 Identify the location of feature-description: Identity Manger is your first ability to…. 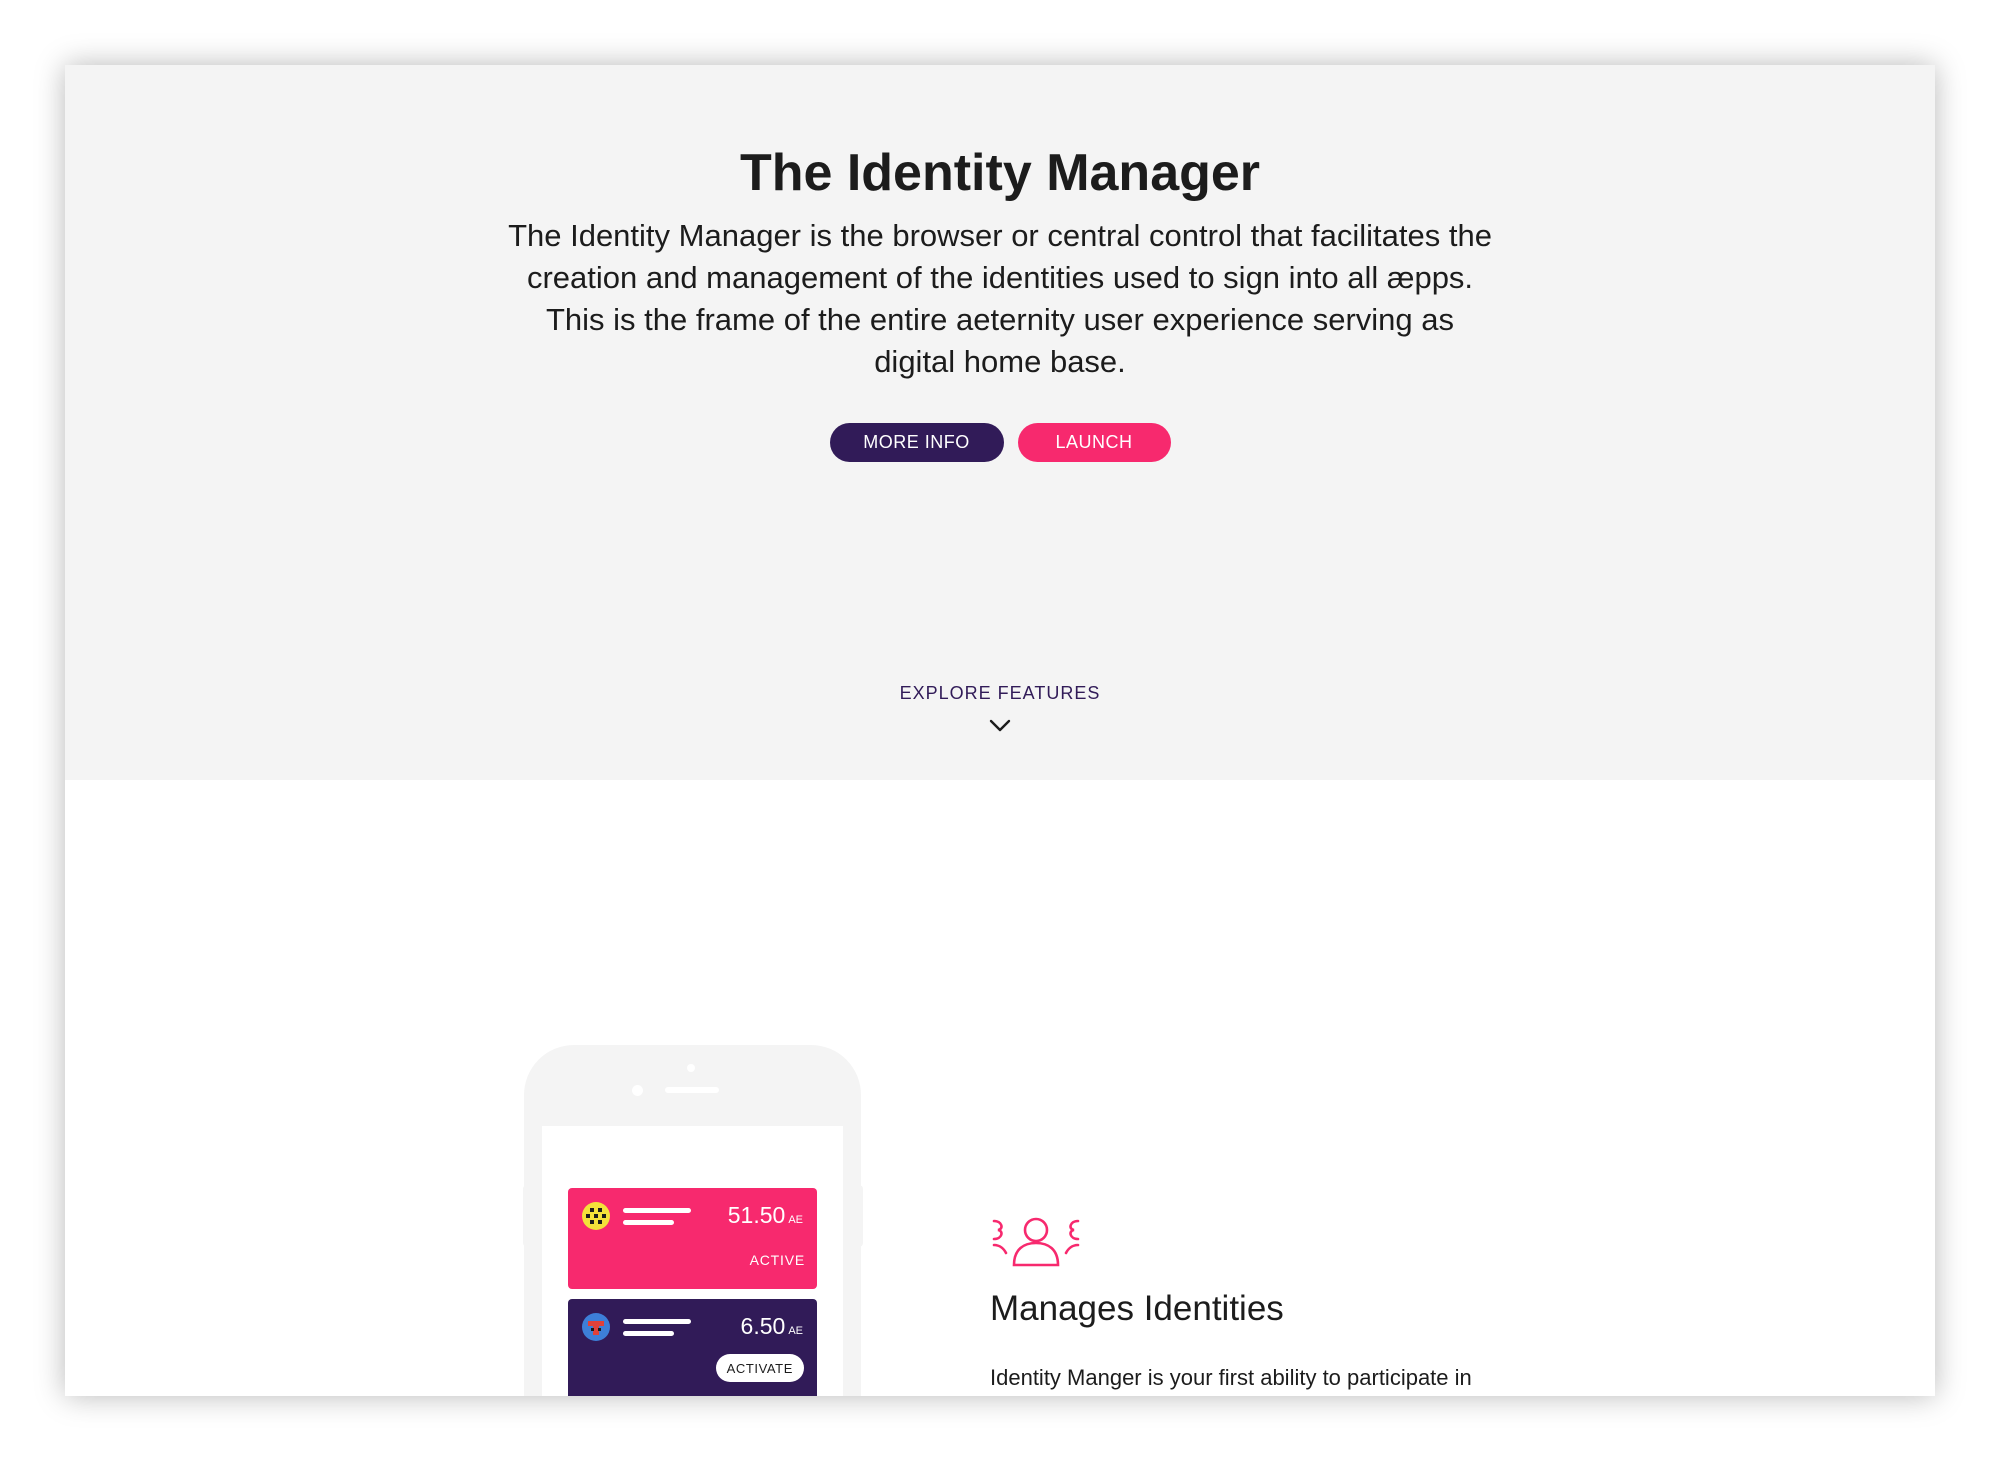
(1231, 1377).